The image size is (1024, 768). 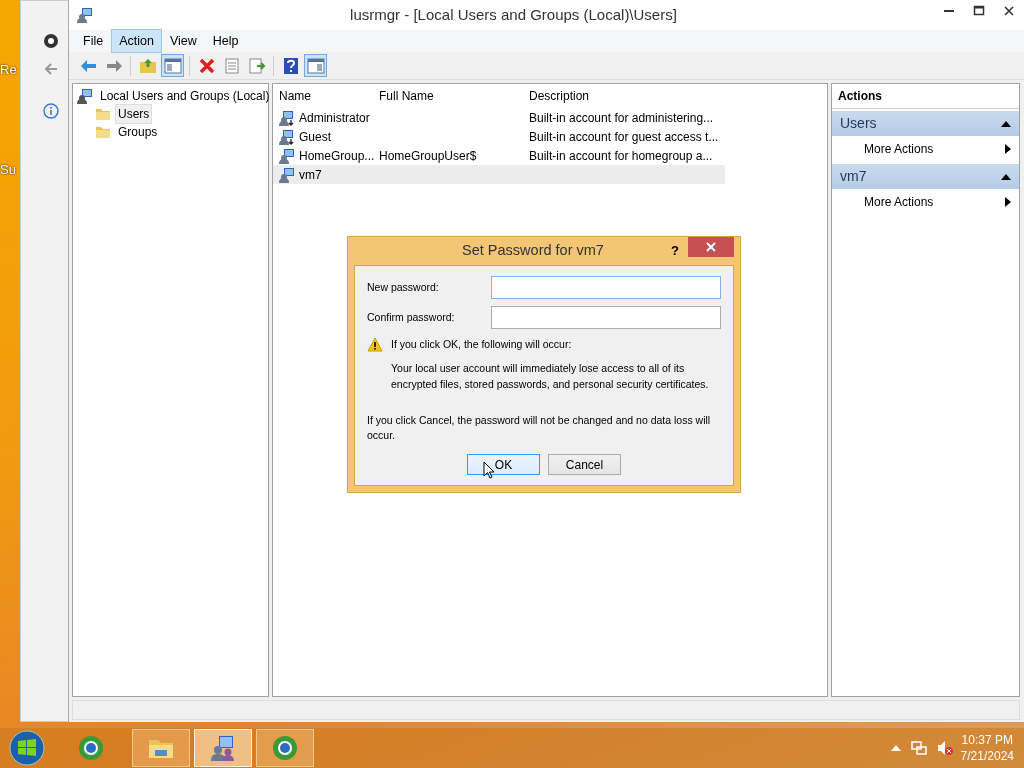 I want to click on back-arrow-icon, so click(x=51, y=69).